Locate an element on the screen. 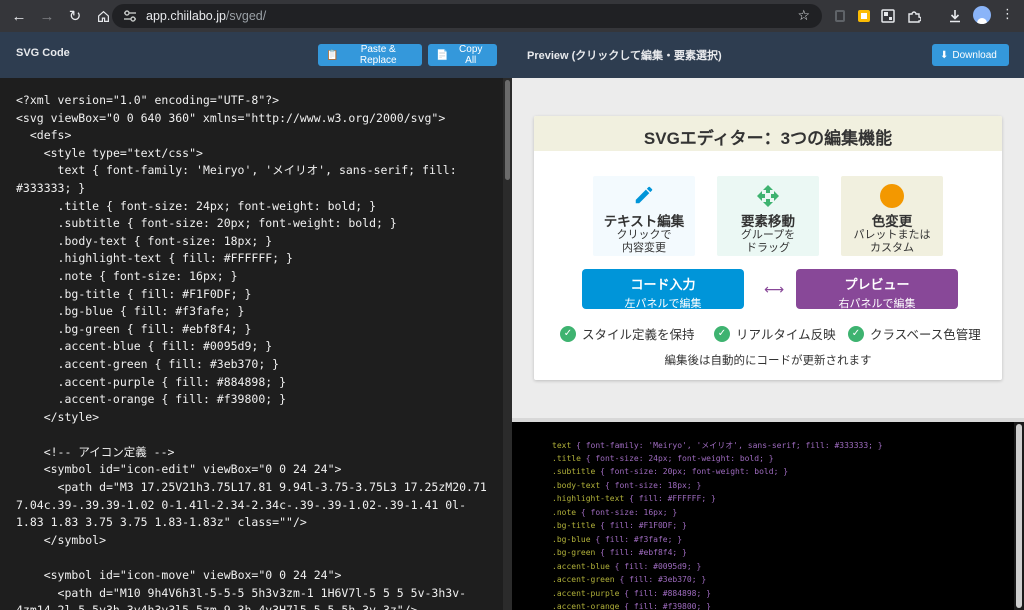 This screenshot has height=610, width=1024. move-icon is located at coordinates (768, 198).